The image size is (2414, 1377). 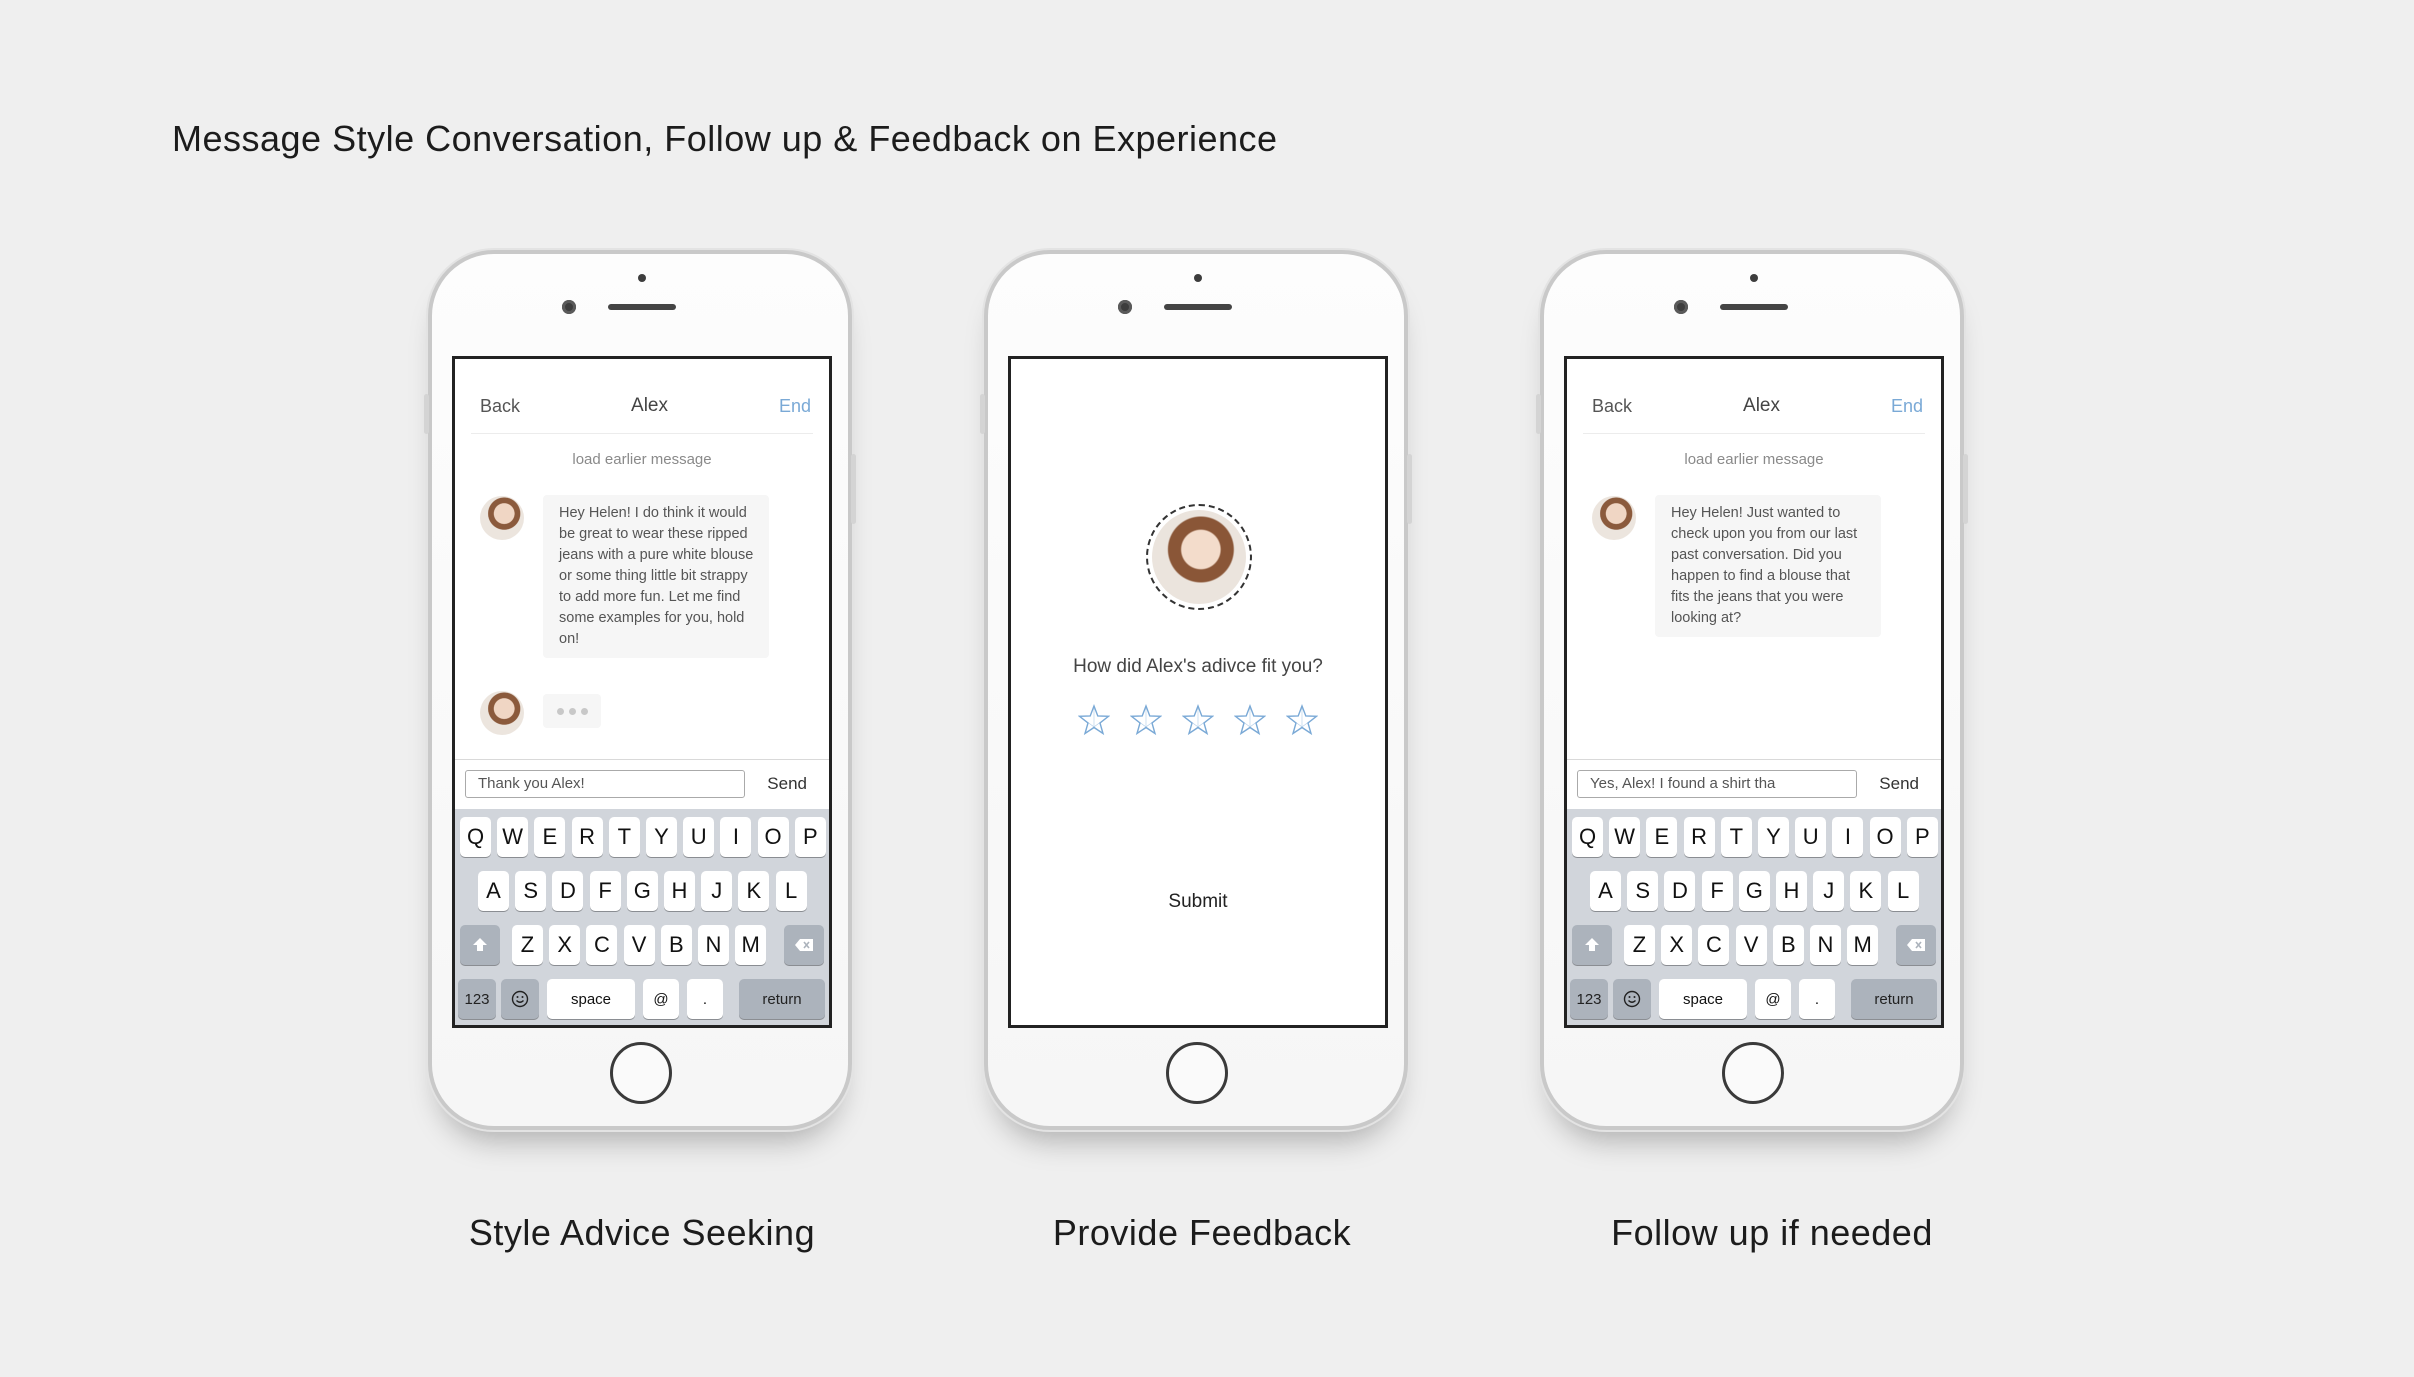 I want to click on message-composer: Yes, Alex! I found a shirt tha Send, so click(x=1754, y=784).